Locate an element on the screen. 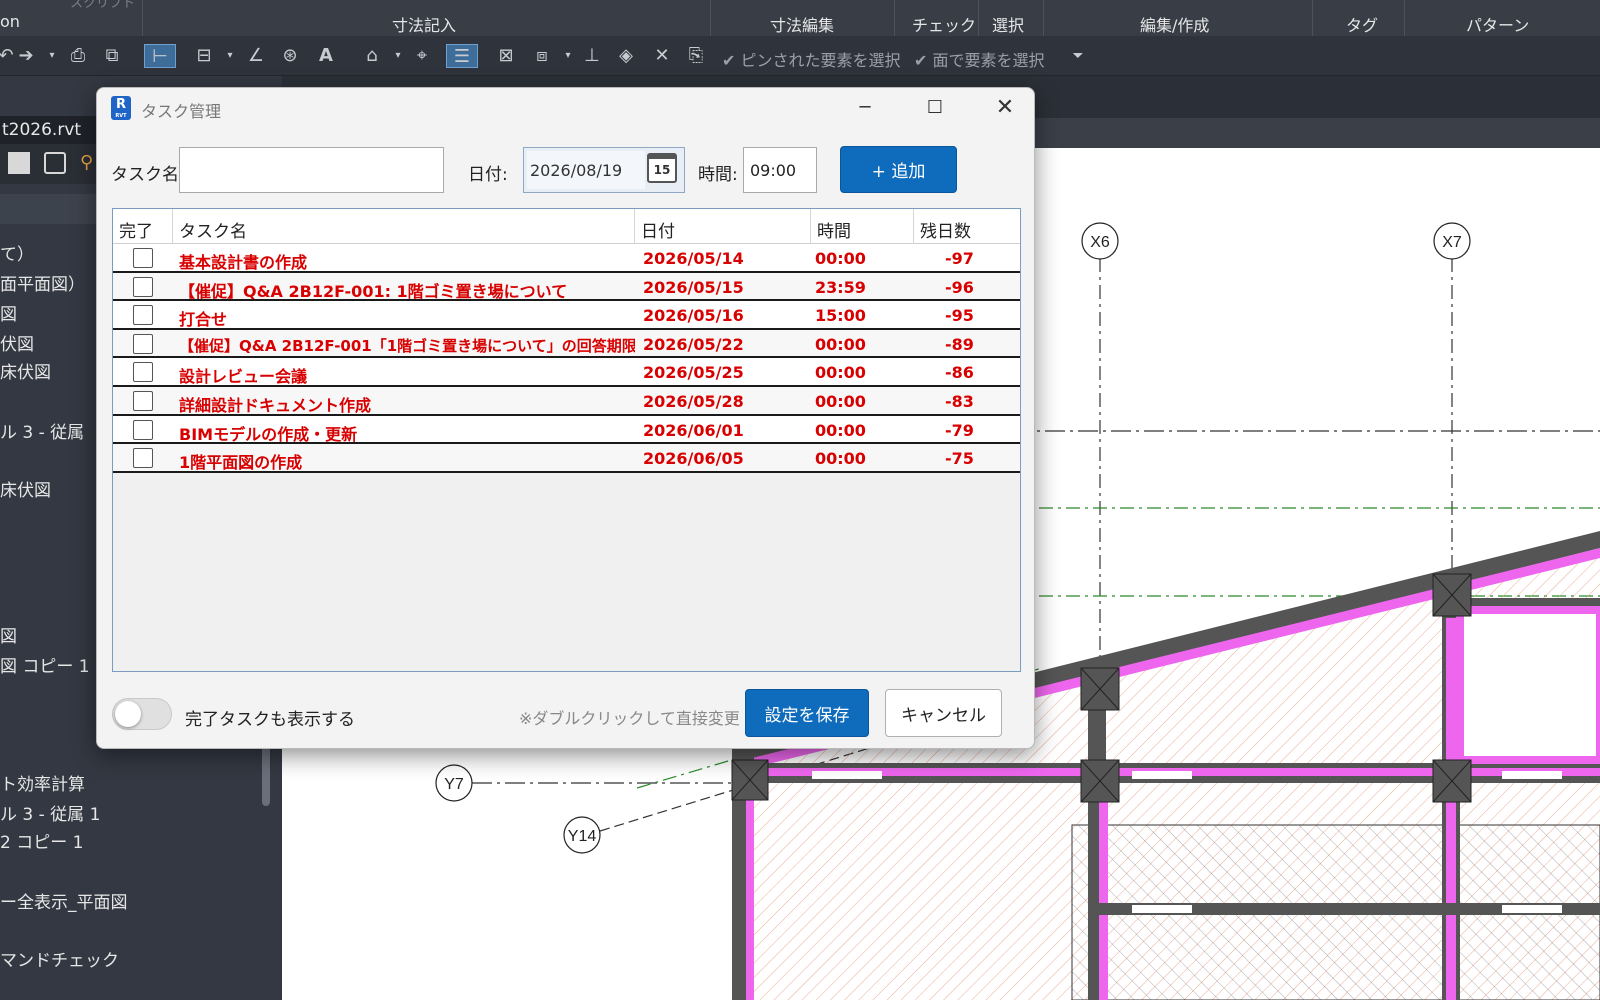  copy-icon: ⎘ is located at coordinates (696, 56).